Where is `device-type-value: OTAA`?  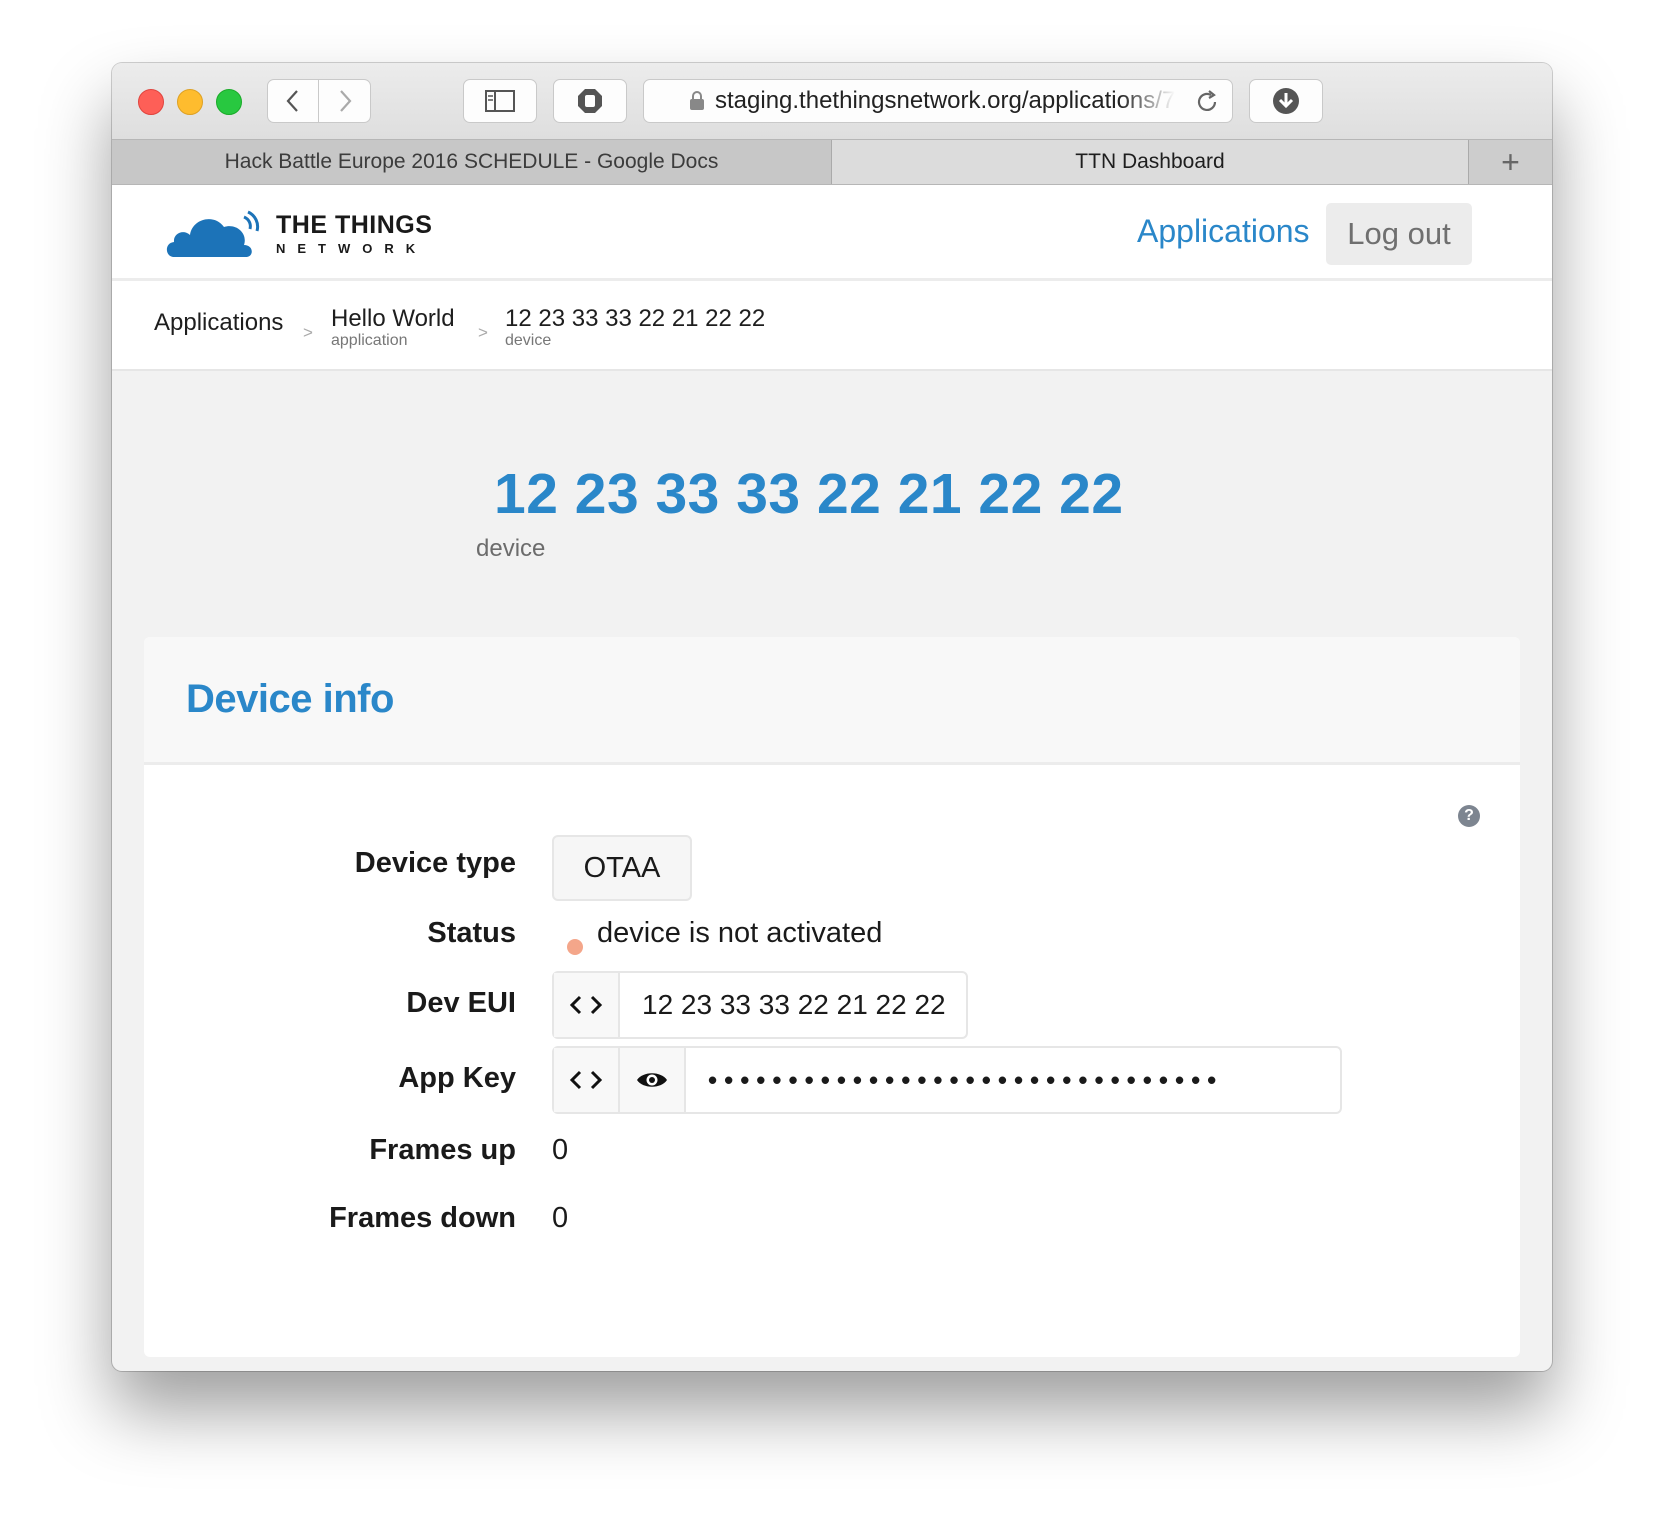 device-type-value: OTAA is located at coordinates (622, 868).